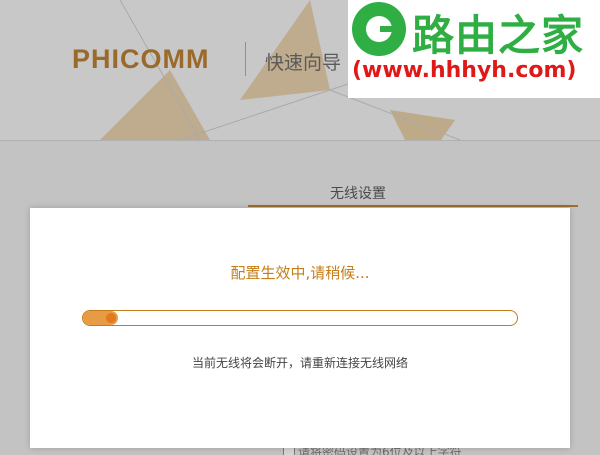  What do you see at coordinates (303, 63) in the screenshot?
I see `wizard-title: 快速向导` at bounding box center [303, 63].